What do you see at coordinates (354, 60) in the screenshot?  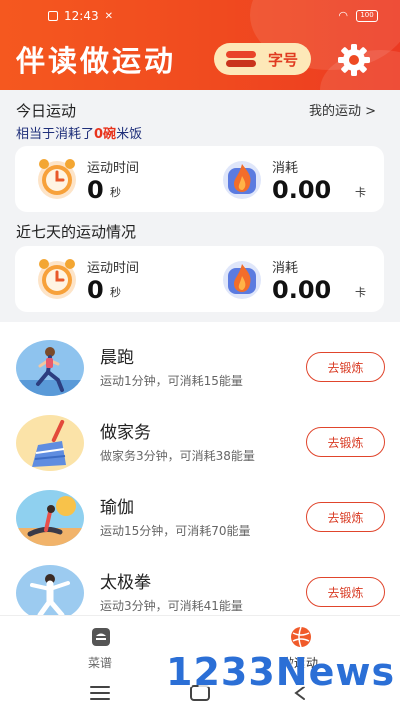 I see `settings-gear-icon` at bounding box center [354, 60].